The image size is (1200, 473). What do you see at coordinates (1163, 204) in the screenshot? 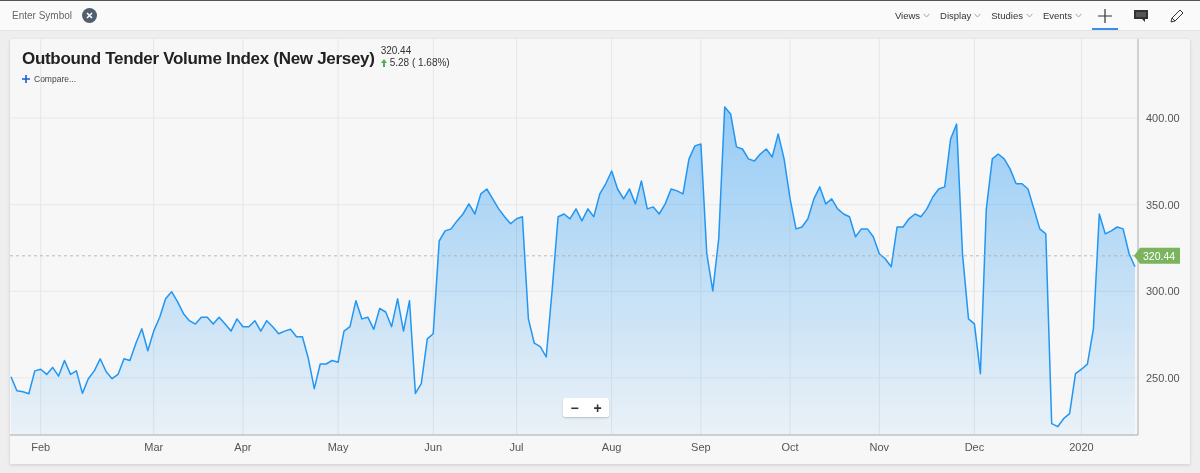
I see `axis-label: 350.00` at bounding box center [1163, 204].